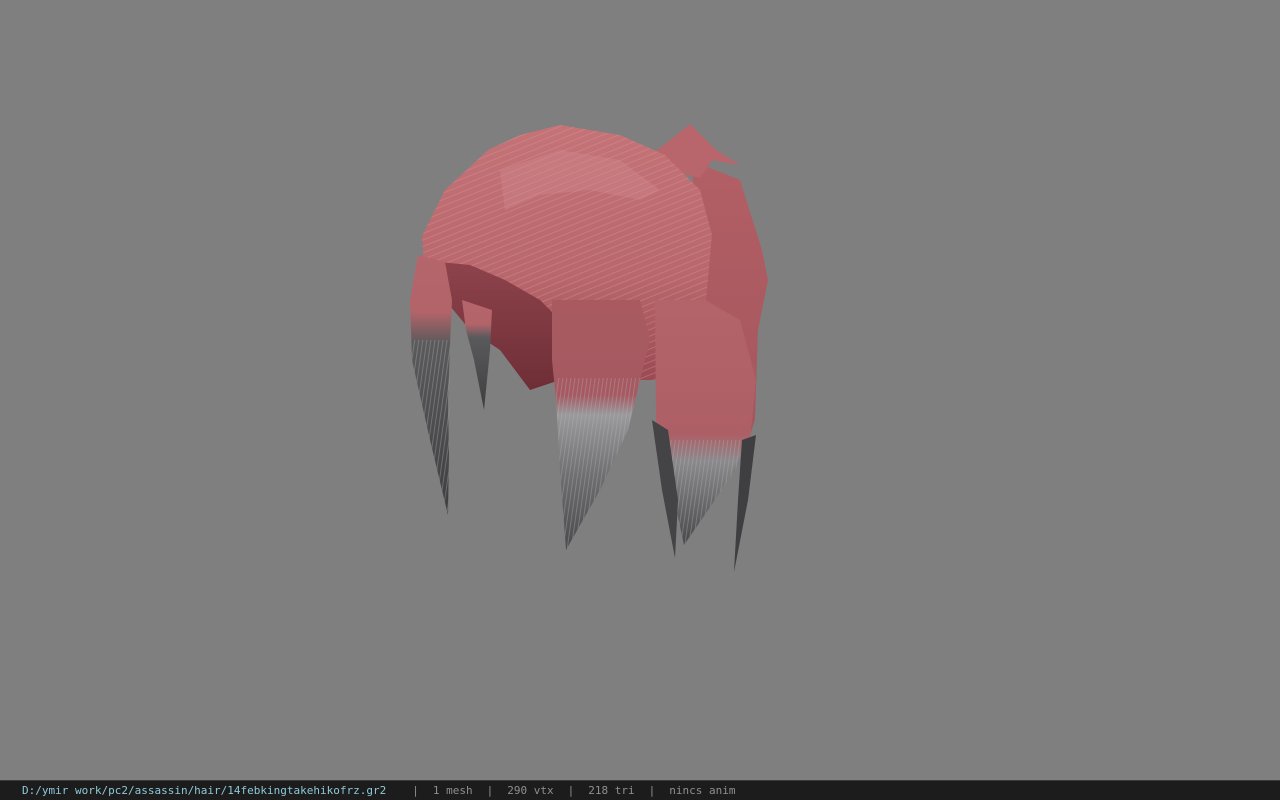 The width and height of the screenshot is (1280, 800). What do you see at coordinates (611, 790) in the screenshot?
I see `triangle-count: 218 tri` at bounding box center [611, 790].